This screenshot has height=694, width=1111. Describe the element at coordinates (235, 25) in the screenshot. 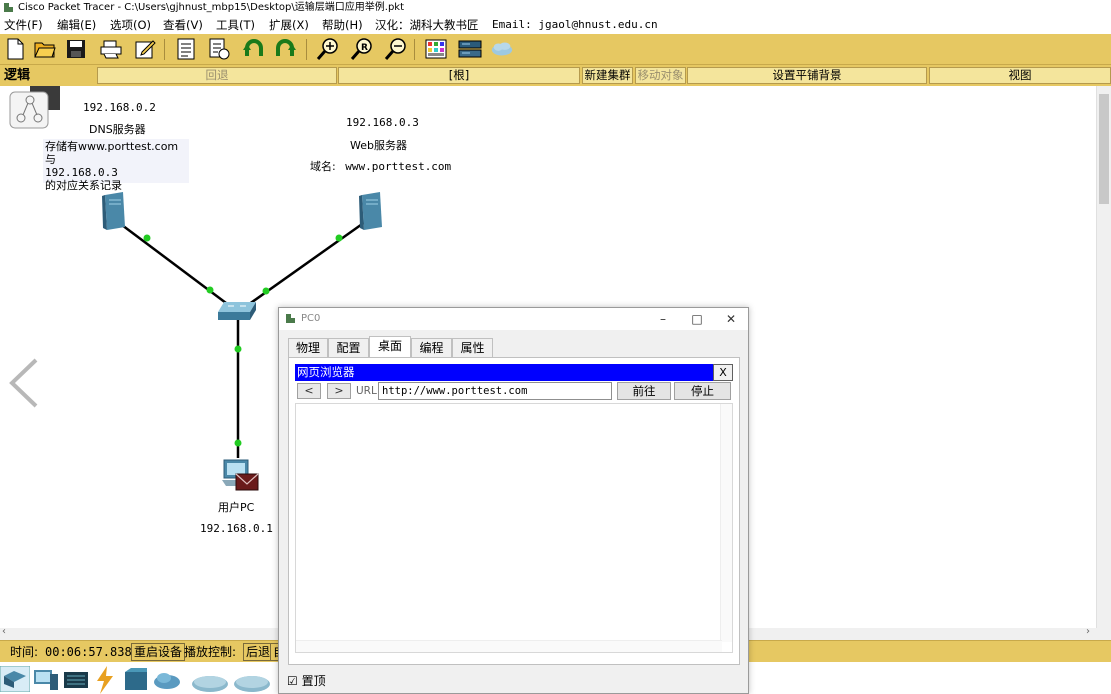

I see `menu-tools: 工具(T)` at that location.